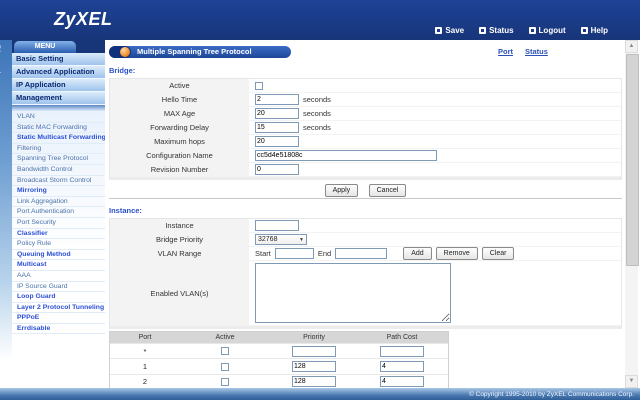 This screenshot has height=400, width=640. What do you see at coordinates (180, 127) in the screenshot?
I see `forwarding-delay-label: Forwarding Delay` at bounding box center [180, 127].